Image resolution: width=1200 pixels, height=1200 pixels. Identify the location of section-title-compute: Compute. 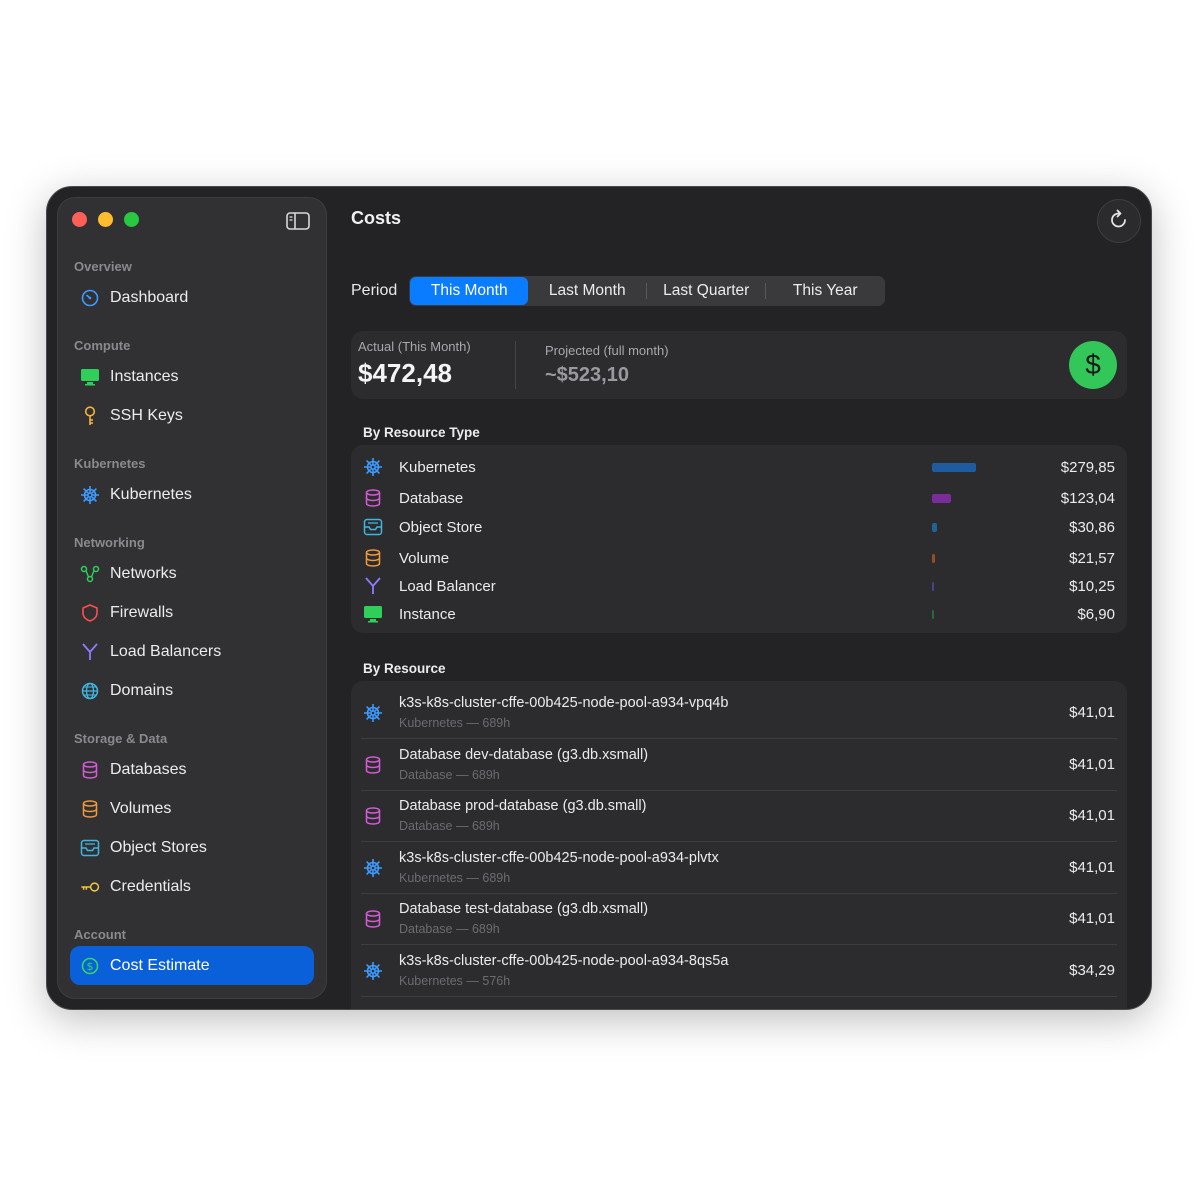
(102, 345).